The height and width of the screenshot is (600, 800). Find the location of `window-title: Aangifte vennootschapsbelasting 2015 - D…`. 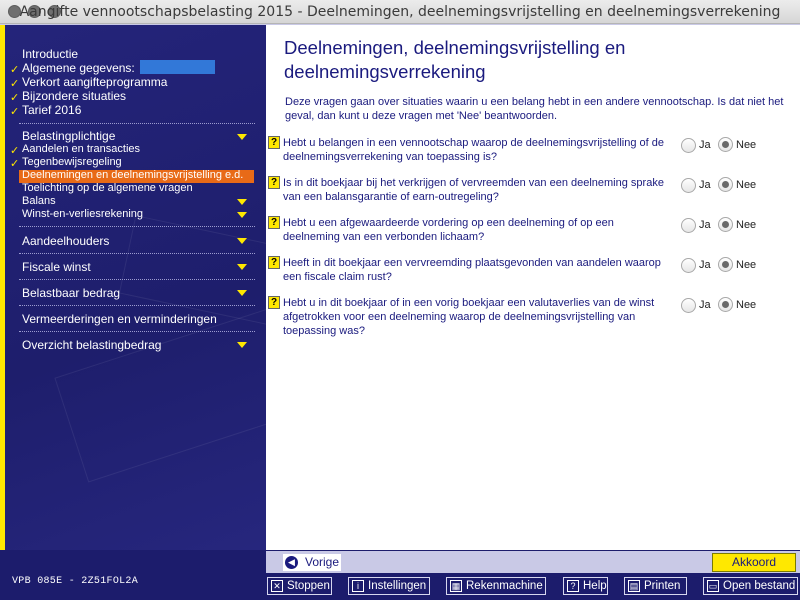

window-title: Aangifte vennootschapsbelasting 2015 - D… is located at coordinates (400, 12).